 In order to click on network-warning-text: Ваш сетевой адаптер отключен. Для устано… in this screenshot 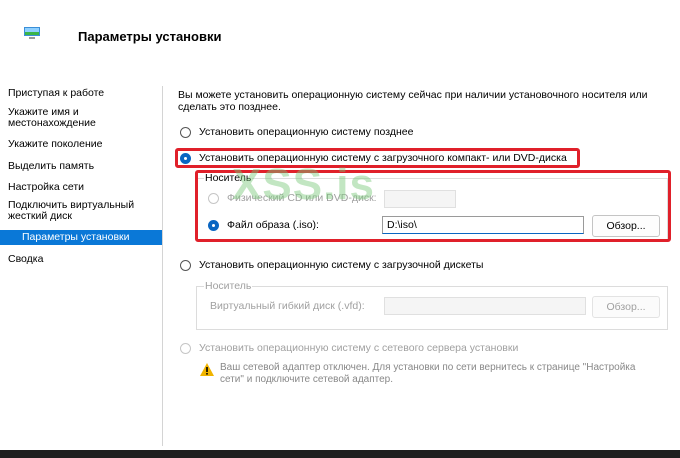, I will do `click(428, 373)`.